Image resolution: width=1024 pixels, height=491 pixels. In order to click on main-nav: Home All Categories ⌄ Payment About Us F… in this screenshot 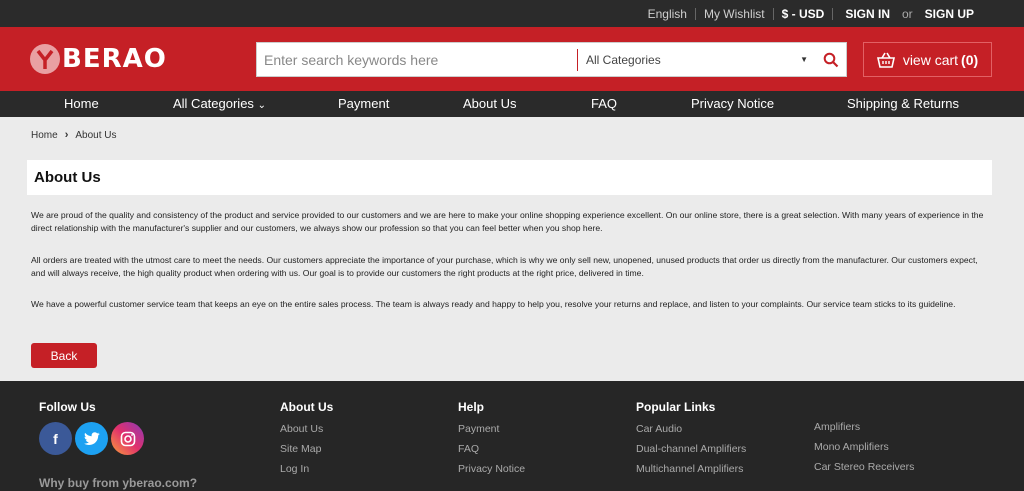, I will do `click(512, 104)`.